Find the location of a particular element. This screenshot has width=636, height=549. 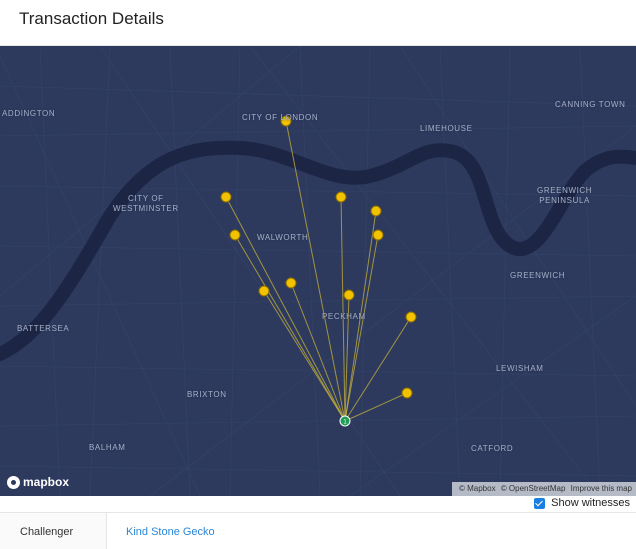

attribution-improve-link: Improve this map is located at coordinates (601, 488).